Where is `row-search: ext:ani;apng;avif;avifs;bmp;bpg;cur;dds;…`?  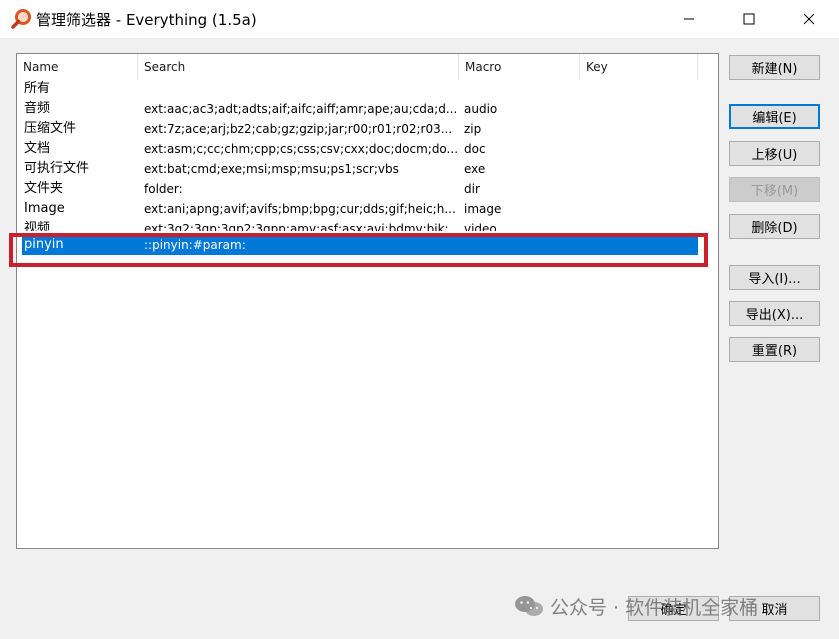
row-search: ext:ani;apng;avif;avifs;bmp;bpg;cur;dds;… is located at coordinates (300, 209).